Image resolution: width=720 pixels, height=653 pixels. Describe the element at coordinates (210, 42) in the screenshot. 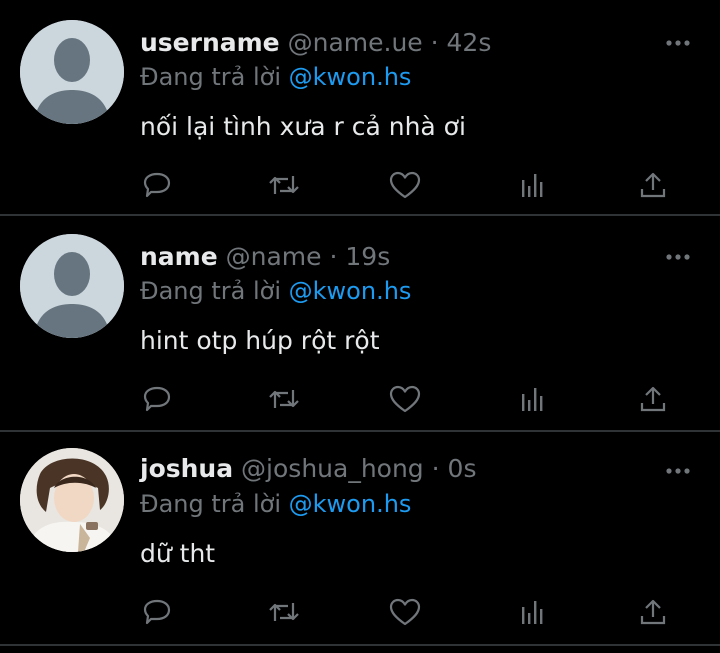

I see `display-name: username` at that location.